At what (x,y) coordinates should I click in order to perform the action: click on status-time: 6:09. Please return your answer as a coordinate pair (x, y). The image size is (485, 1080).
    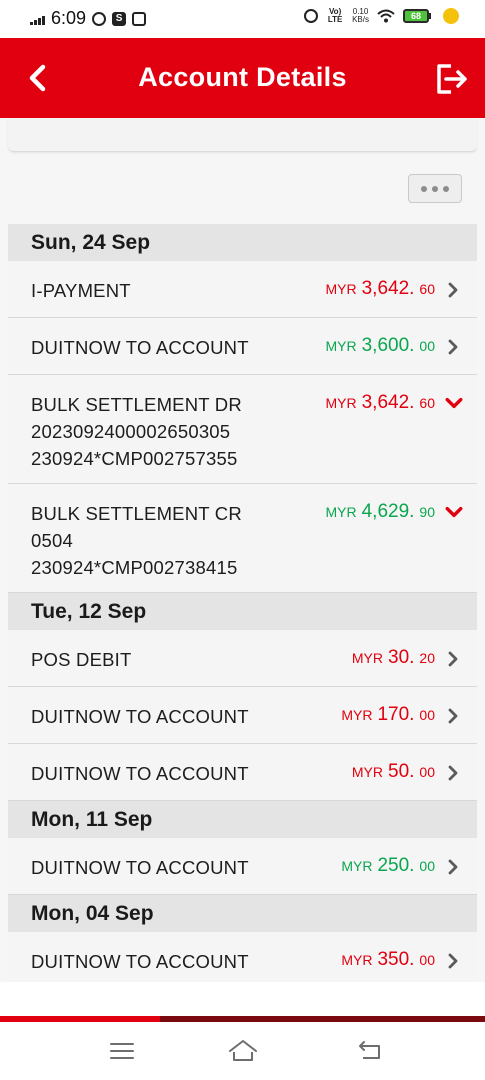
    Looking at the image, I should click on (69, 18).